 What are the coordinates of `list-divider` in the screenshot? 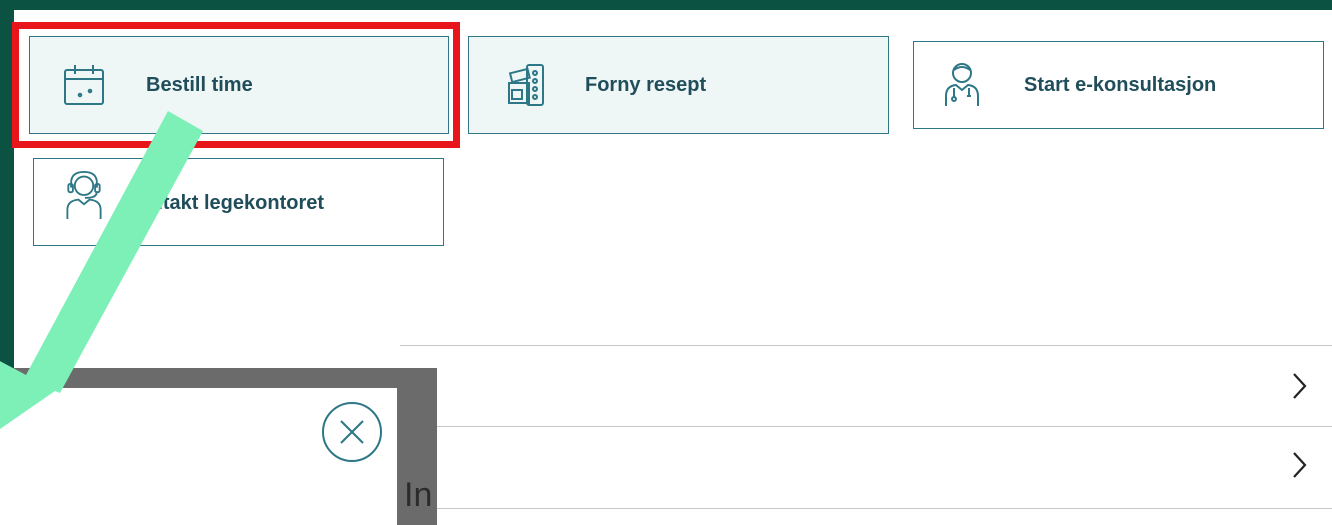 It's located at (866, 508).